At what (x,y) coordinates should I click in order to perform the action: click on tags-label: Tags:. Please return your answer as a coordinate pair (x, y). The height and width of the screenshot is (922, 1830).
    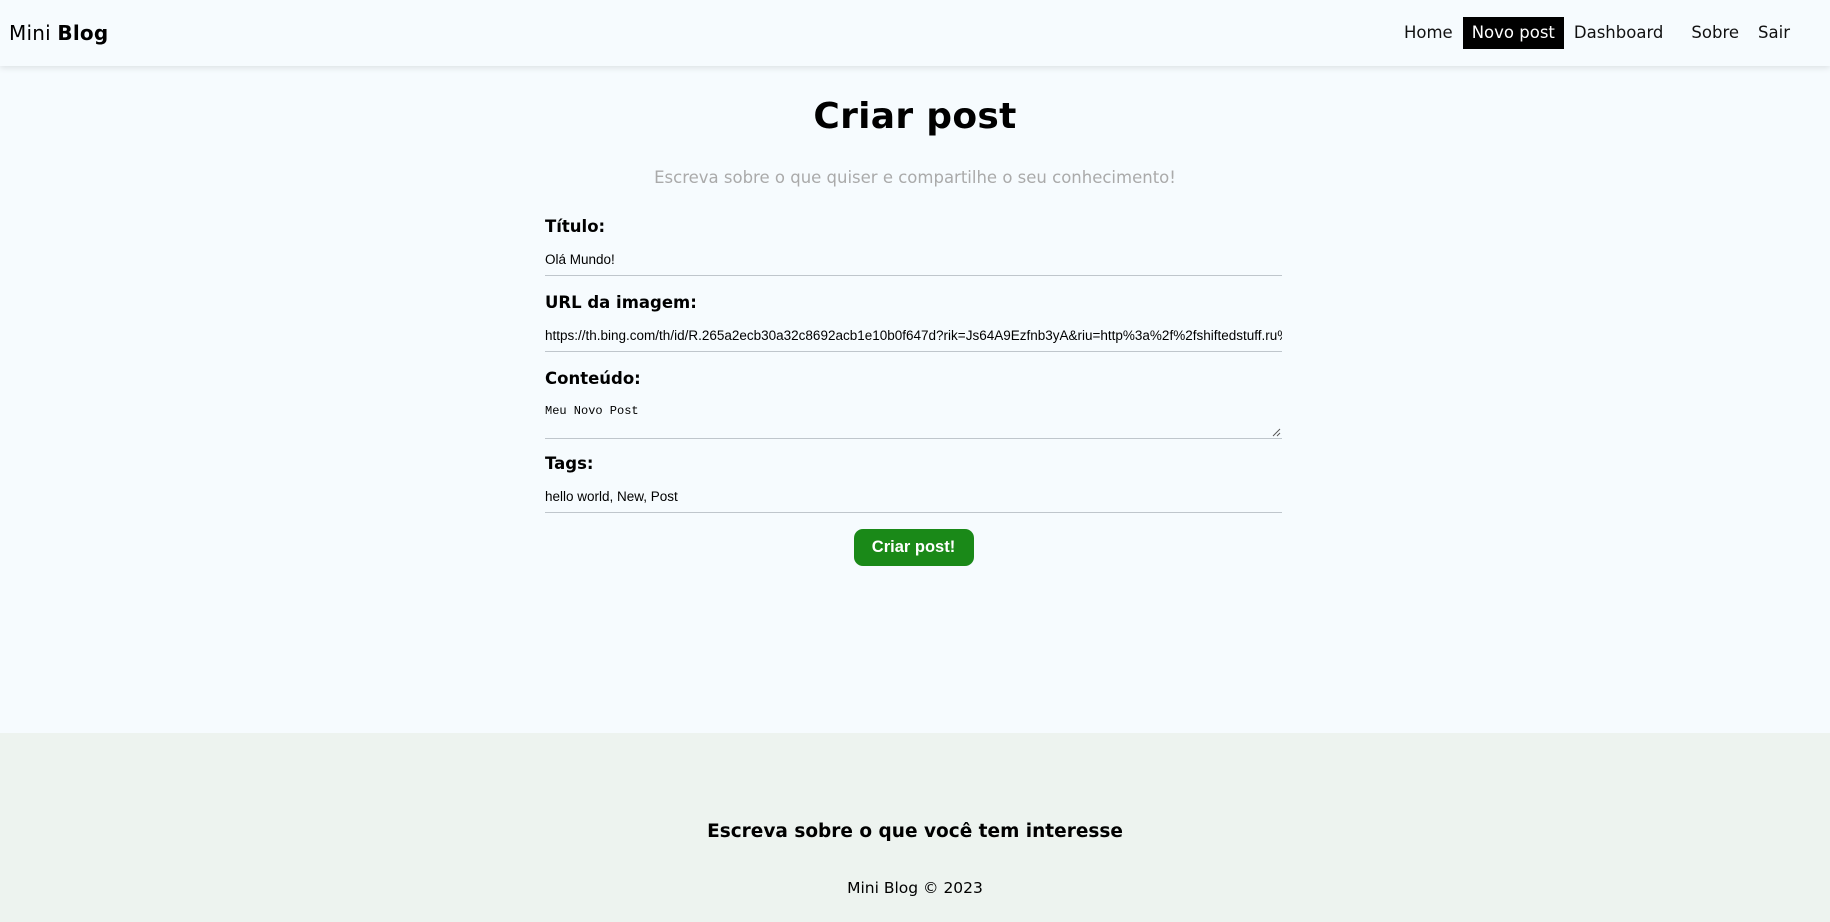
    Looking at the image, I should click on (569, 463).